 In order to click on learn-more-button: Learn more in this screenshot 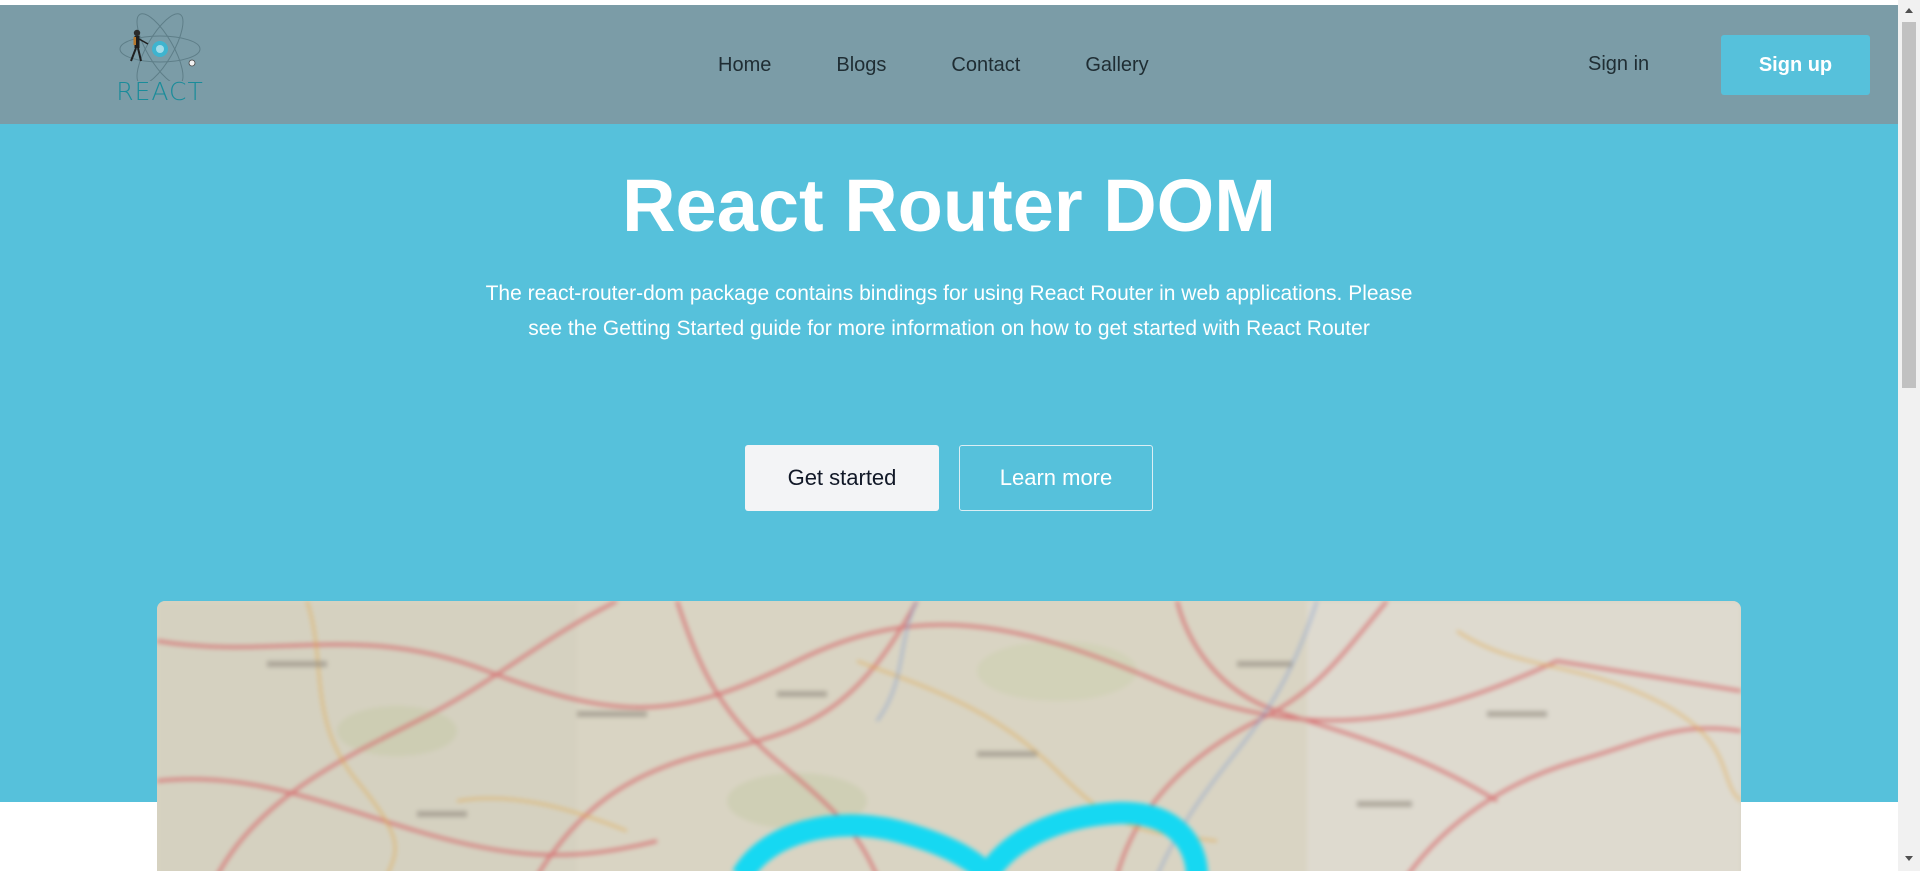, I will do `click(1056, 478)`.